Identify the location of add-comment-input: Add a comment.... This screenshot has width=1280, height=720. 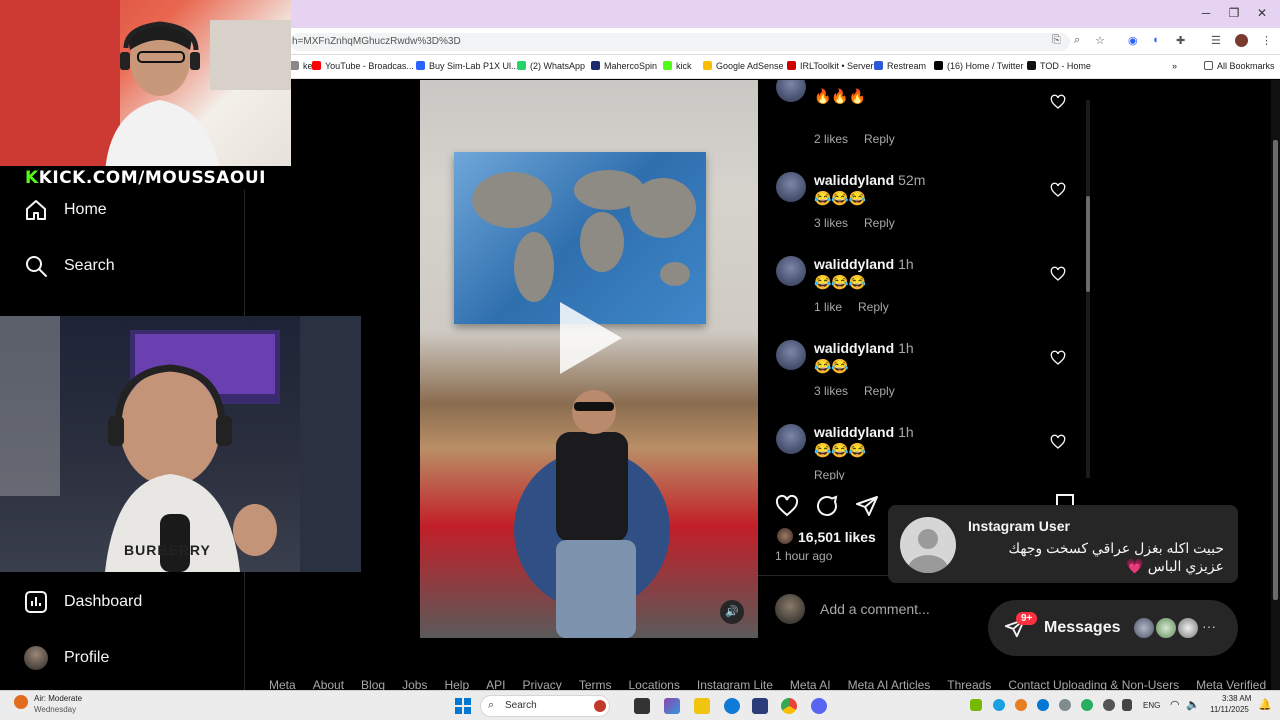
(875, 609).